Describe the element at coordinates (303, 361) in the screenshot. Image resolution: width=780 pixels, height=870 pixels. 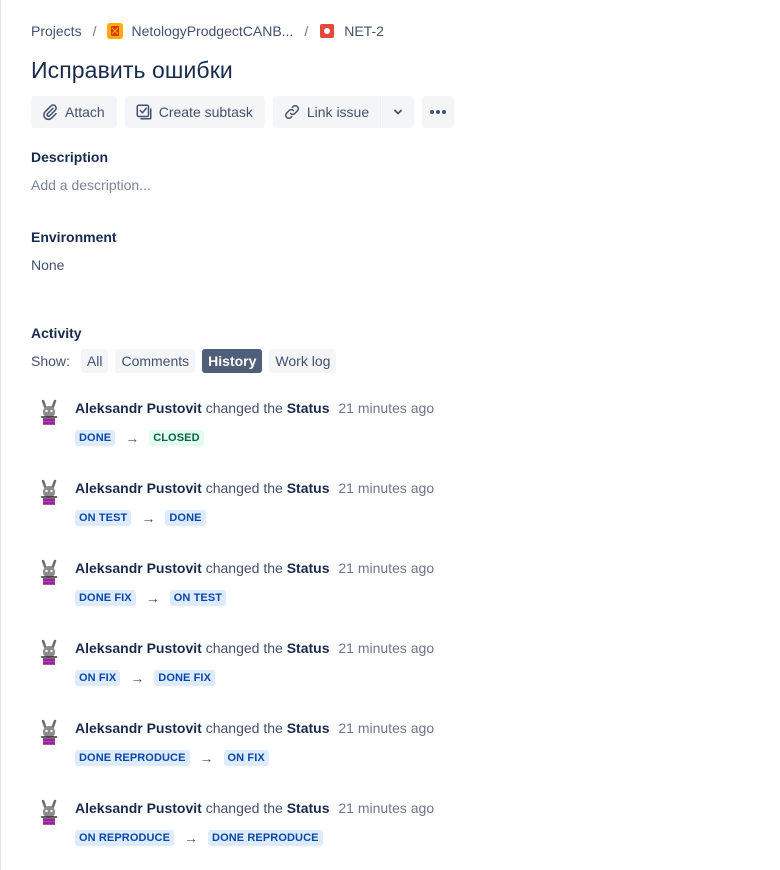
I see `filter-work-log: Work log` at that location.